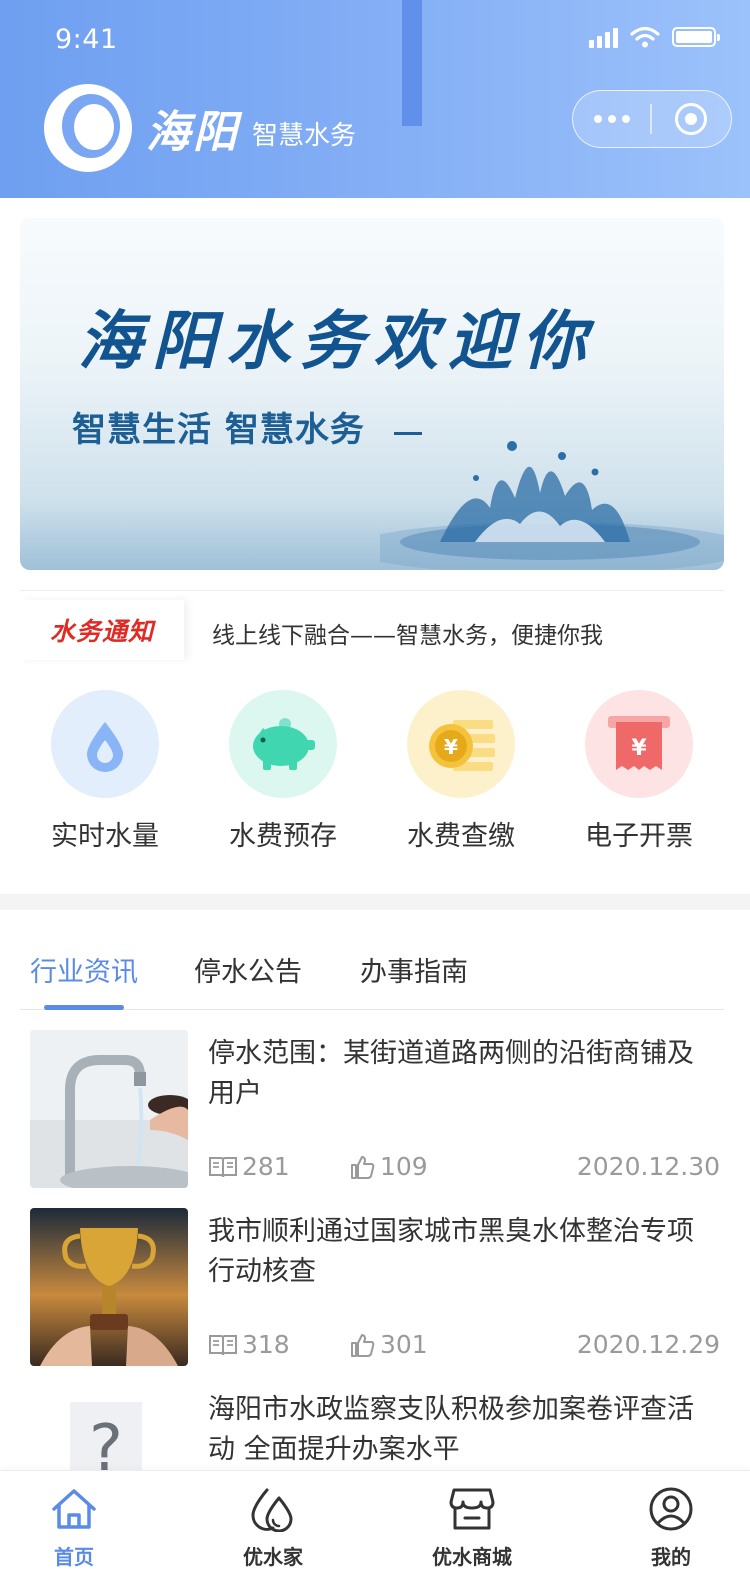 This screenshot has width=750, height=1583. What do you see at coordinates (337, 341) in the screenshot?
I see `banner-title: 海阳水务欢迎你` at bounding box center [337, 341].